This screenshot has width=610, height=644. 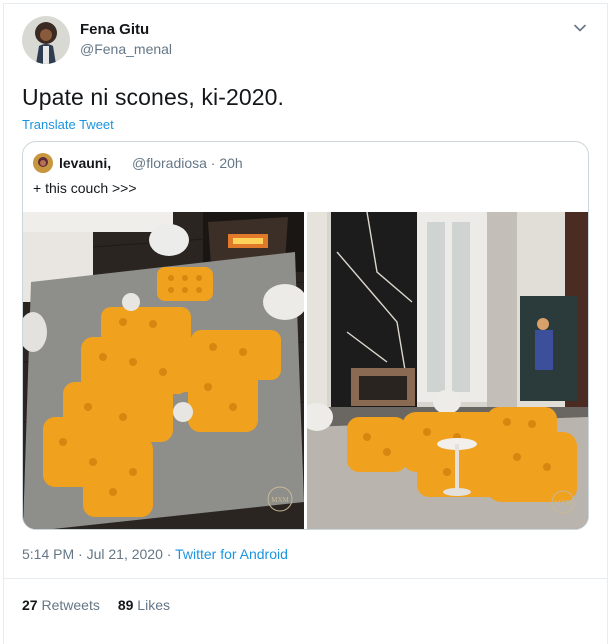 I want to click on quoted-author-name: levauni,, so click(x=85, y=163).